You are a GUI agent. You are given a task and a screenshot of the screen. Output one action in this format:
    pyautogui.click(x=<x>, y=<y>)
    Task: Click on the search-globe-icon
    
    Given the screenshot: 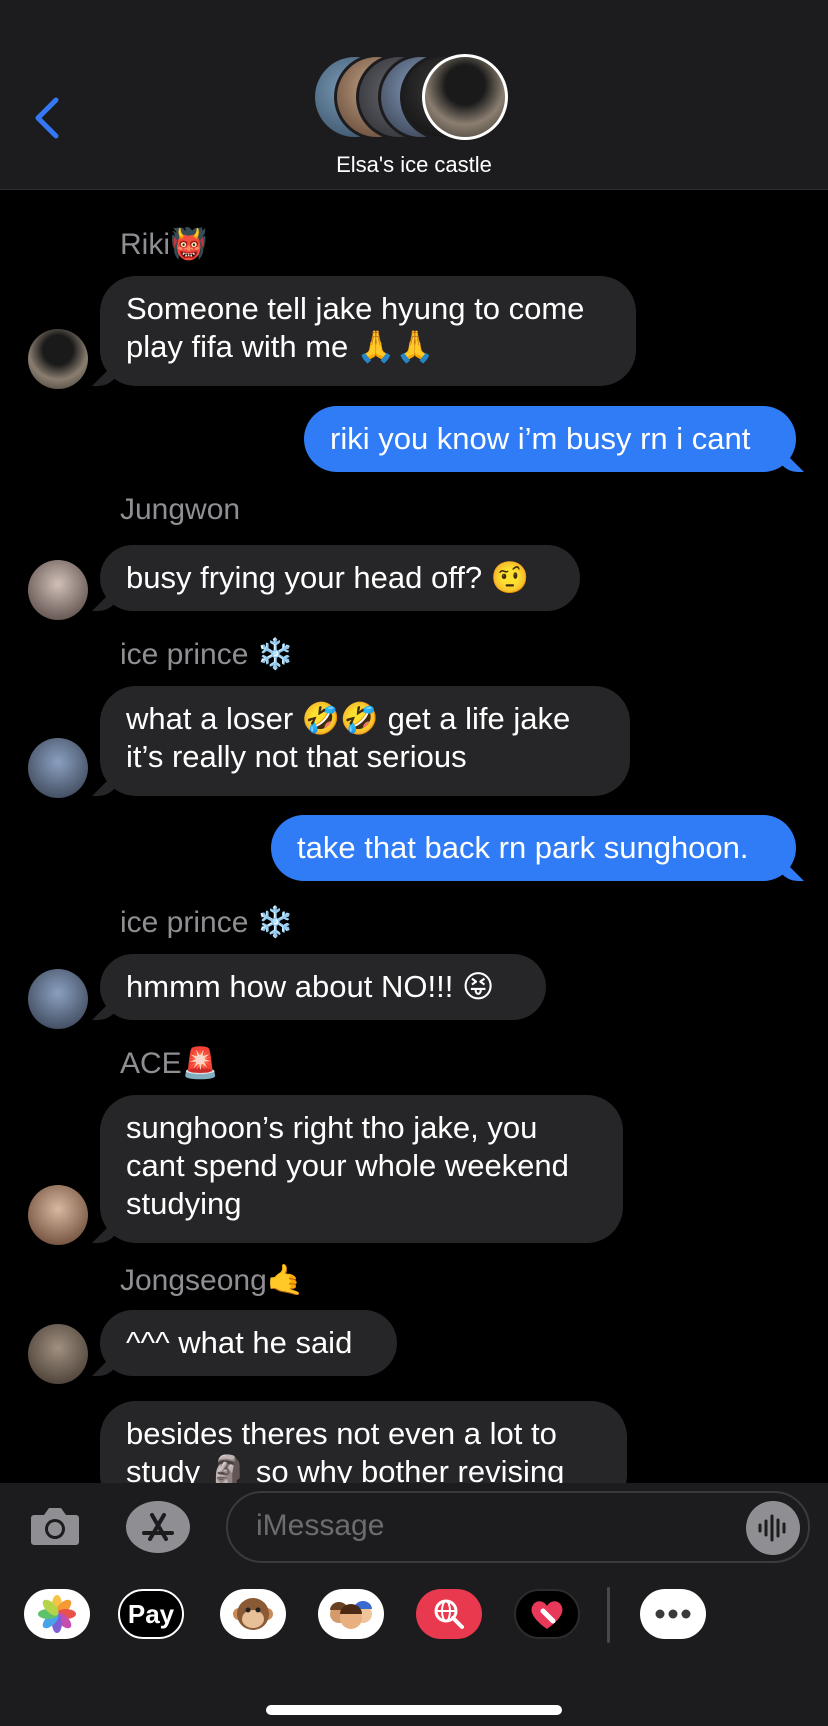 What is the action you would take?
    pyautogui.click(x=449, y=1614)
    